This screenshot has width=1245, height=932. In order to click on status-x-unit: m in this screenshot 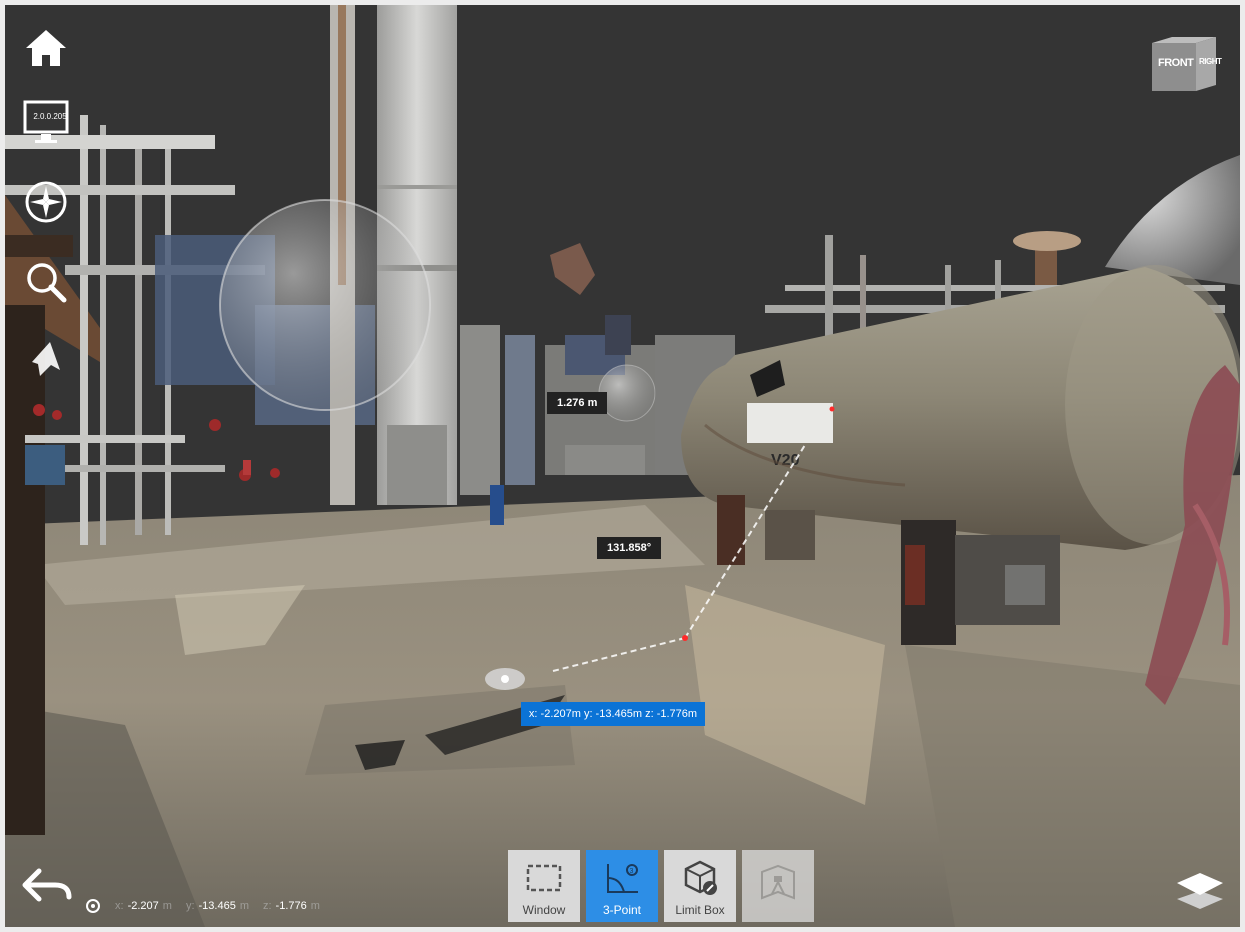, I will do `click(167, 906)`.